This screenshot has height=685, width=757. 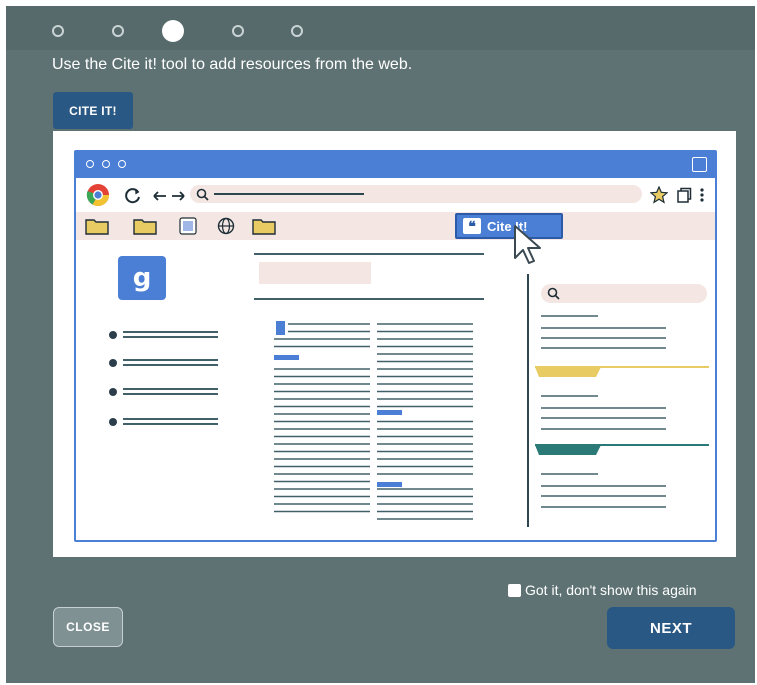 What do you see at coordinates (173, 31) in the screenshot?
I see `step-dot-3-active` at bounding box center [173, 31].